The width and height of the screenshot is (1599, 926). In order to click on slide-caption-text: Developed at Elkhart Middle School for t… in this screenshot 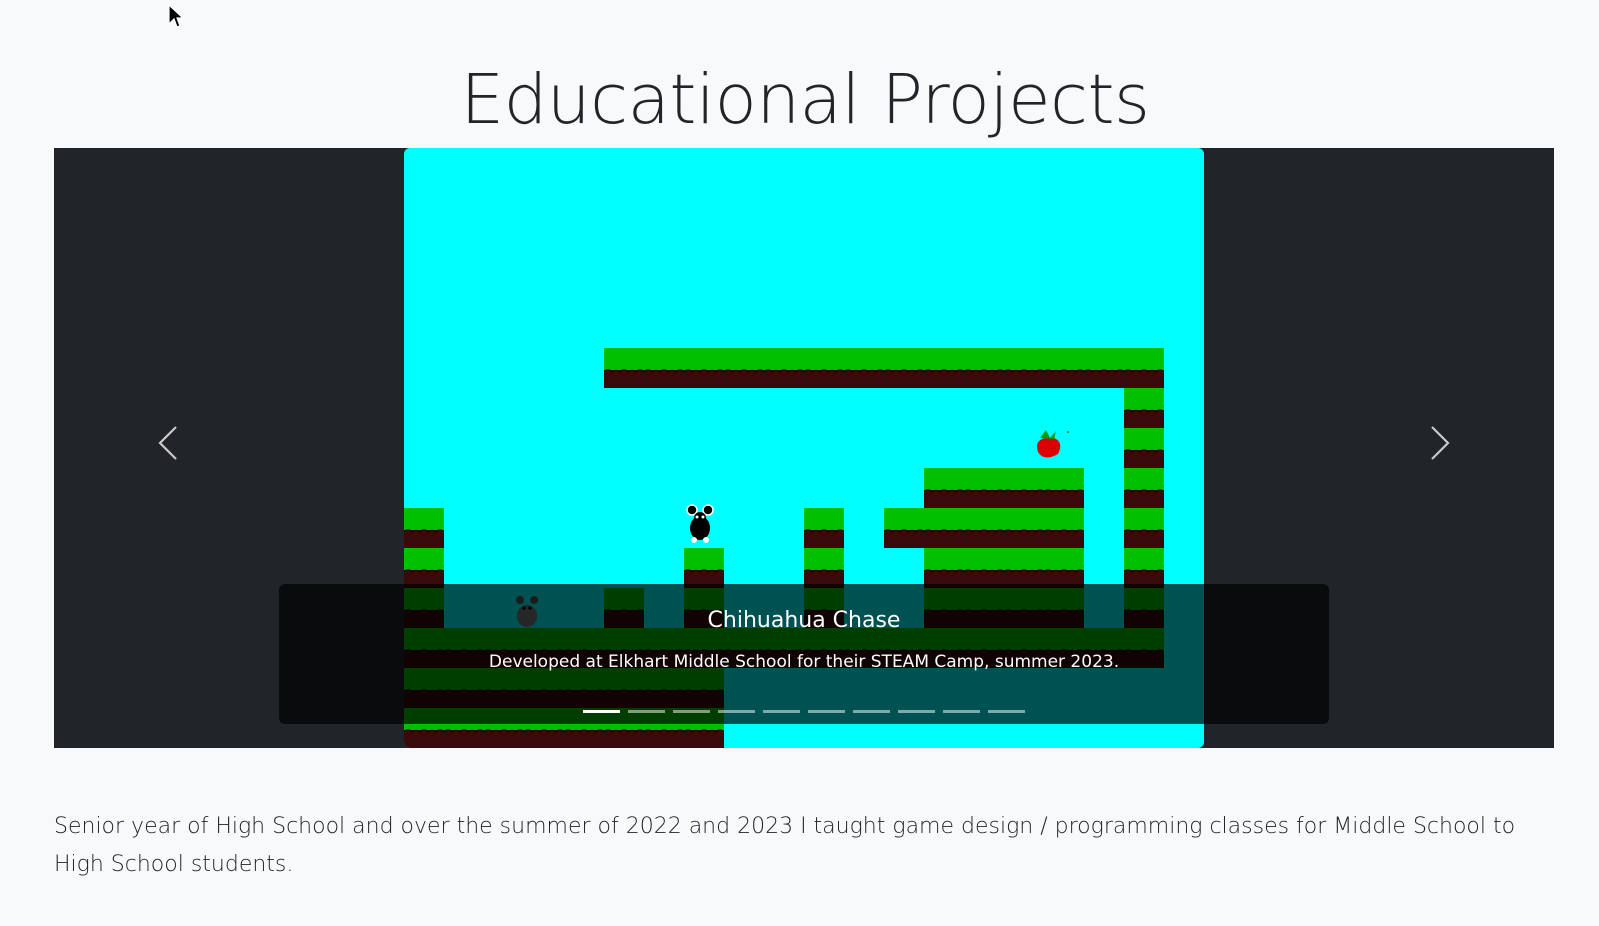, I will do `click(804, 662)`.